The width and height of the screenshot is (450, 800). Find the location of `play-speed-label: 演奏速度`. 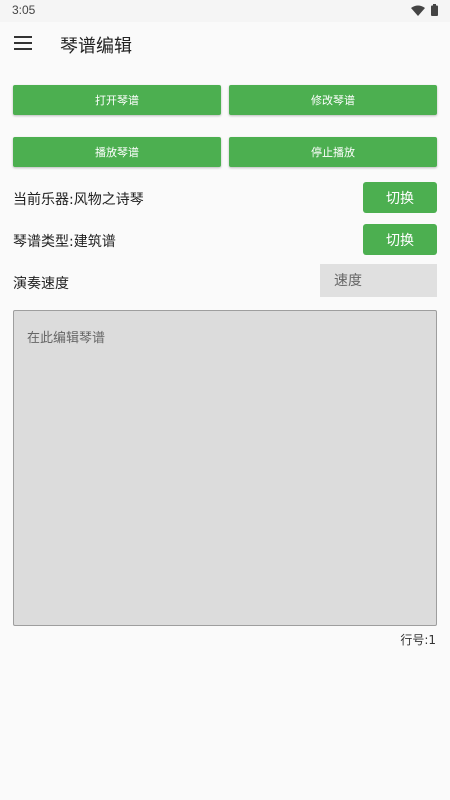

play-speed-label: 演奏速度 is located at coordinates (41, 284).